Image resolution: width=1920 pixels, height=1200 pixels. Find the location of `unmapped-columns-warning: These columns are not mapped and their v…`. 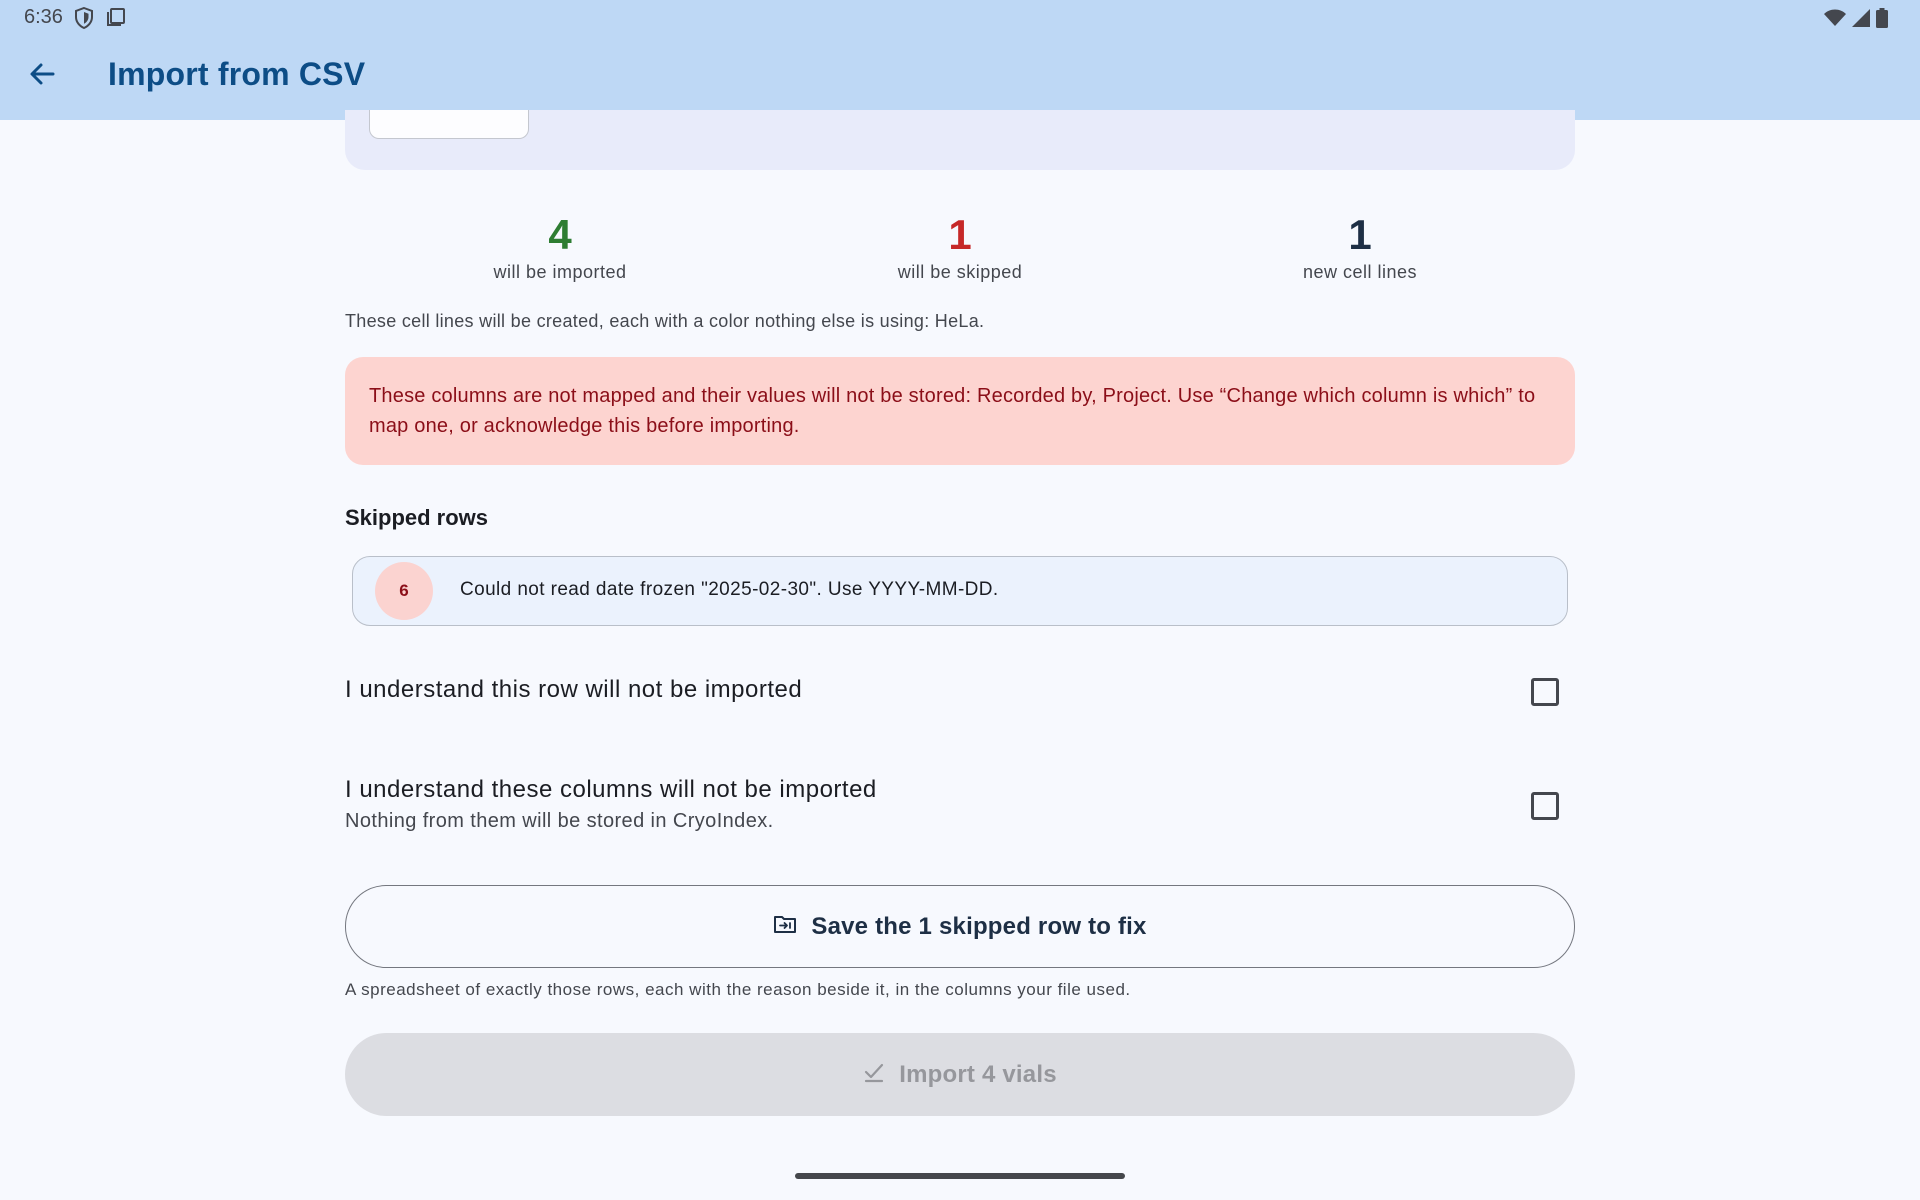

unmapped-columns-warning: These columns are not mapped and their v… is located at coordinates (960, 411).